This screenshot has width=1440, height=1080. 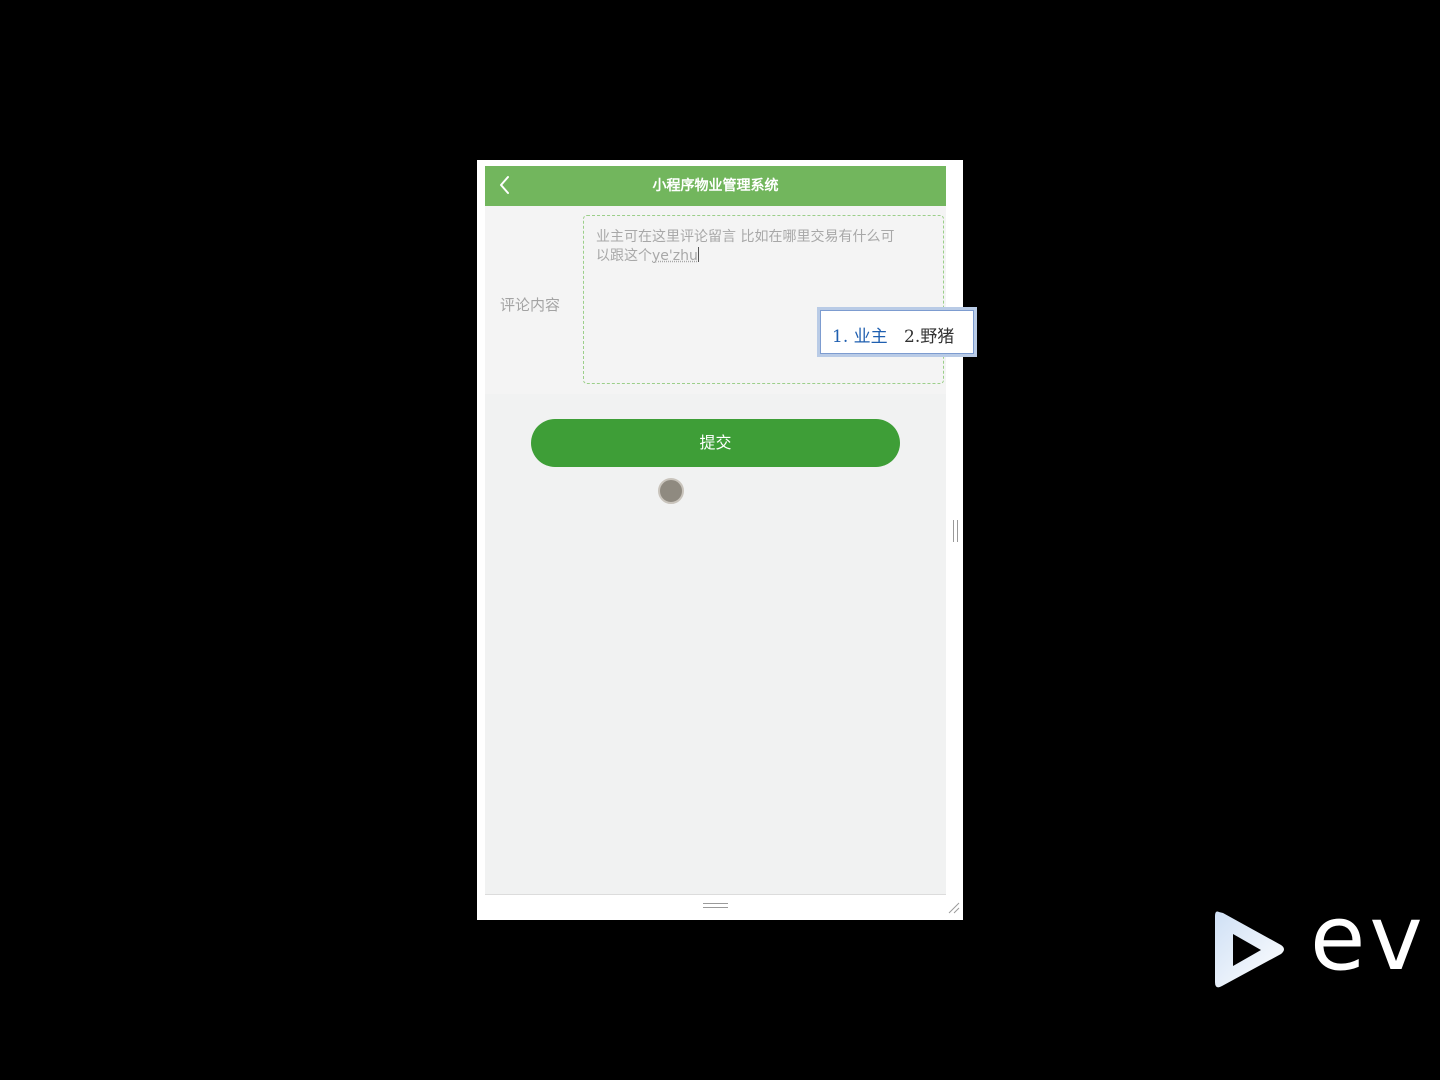 I want to click on watermark-text: ev, so click(x=1368, y=938).